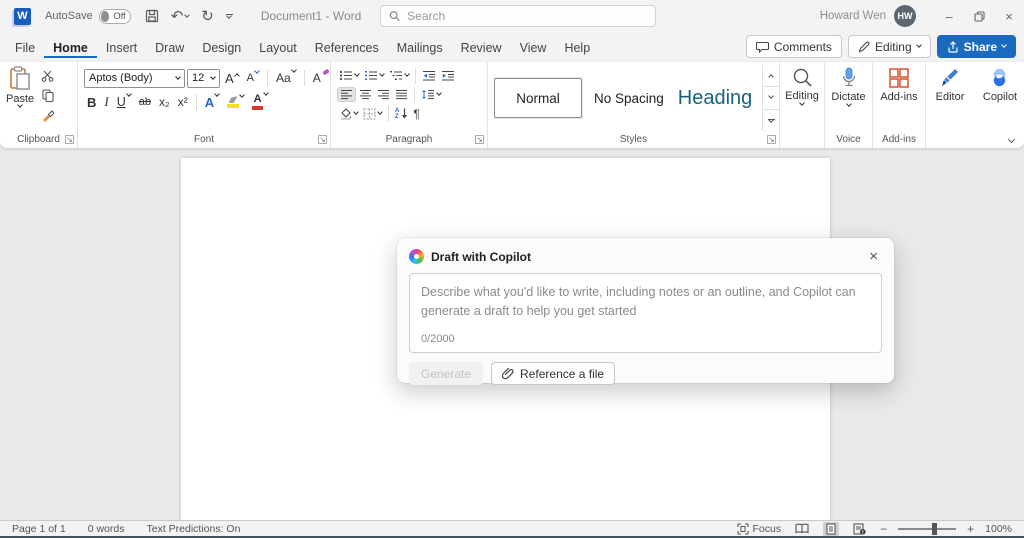 This screenshot has height=538, width=1024. What do you see at coordinates (88, 16) in the screenshot?
I see `autosave-control: AutoSave Off` at bounding box center [88, 16].